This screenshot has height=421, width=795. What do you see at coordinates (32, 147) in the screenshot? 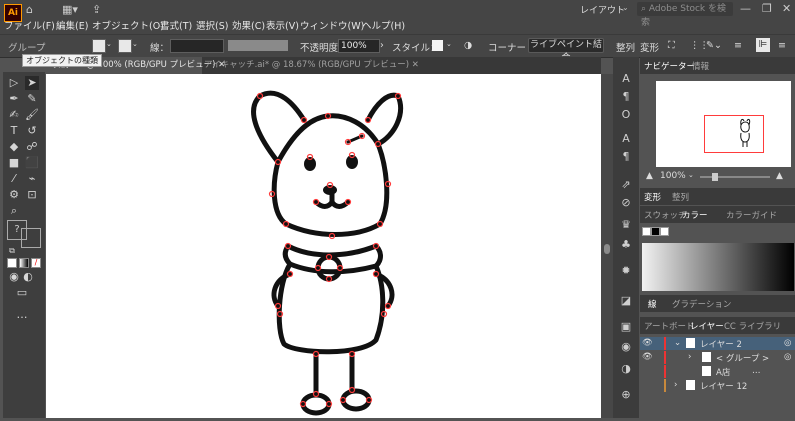
I see `lasso-tool-icon: ☍` at bounding box center [32, 147].